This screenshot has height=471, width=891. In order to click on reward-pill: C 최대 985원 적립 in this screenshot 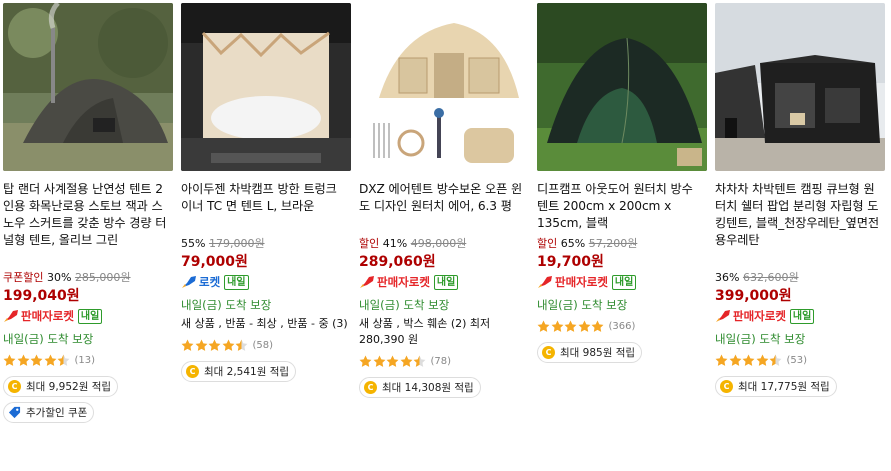, I will do `click(590, 352)`.